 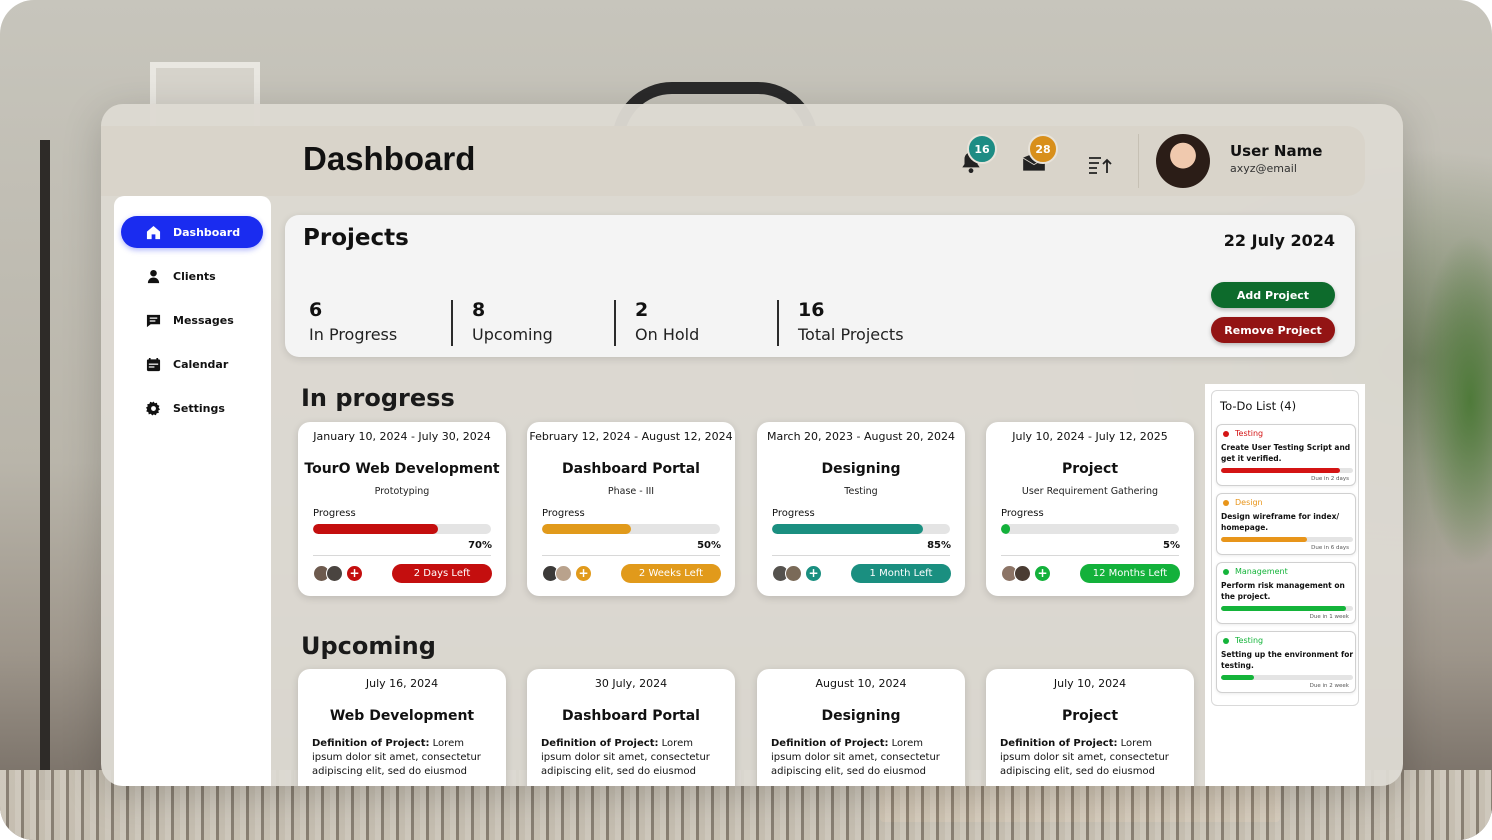 I want to click on stat-upcoming: 8 Upcoming, so click(x=512, y=323).